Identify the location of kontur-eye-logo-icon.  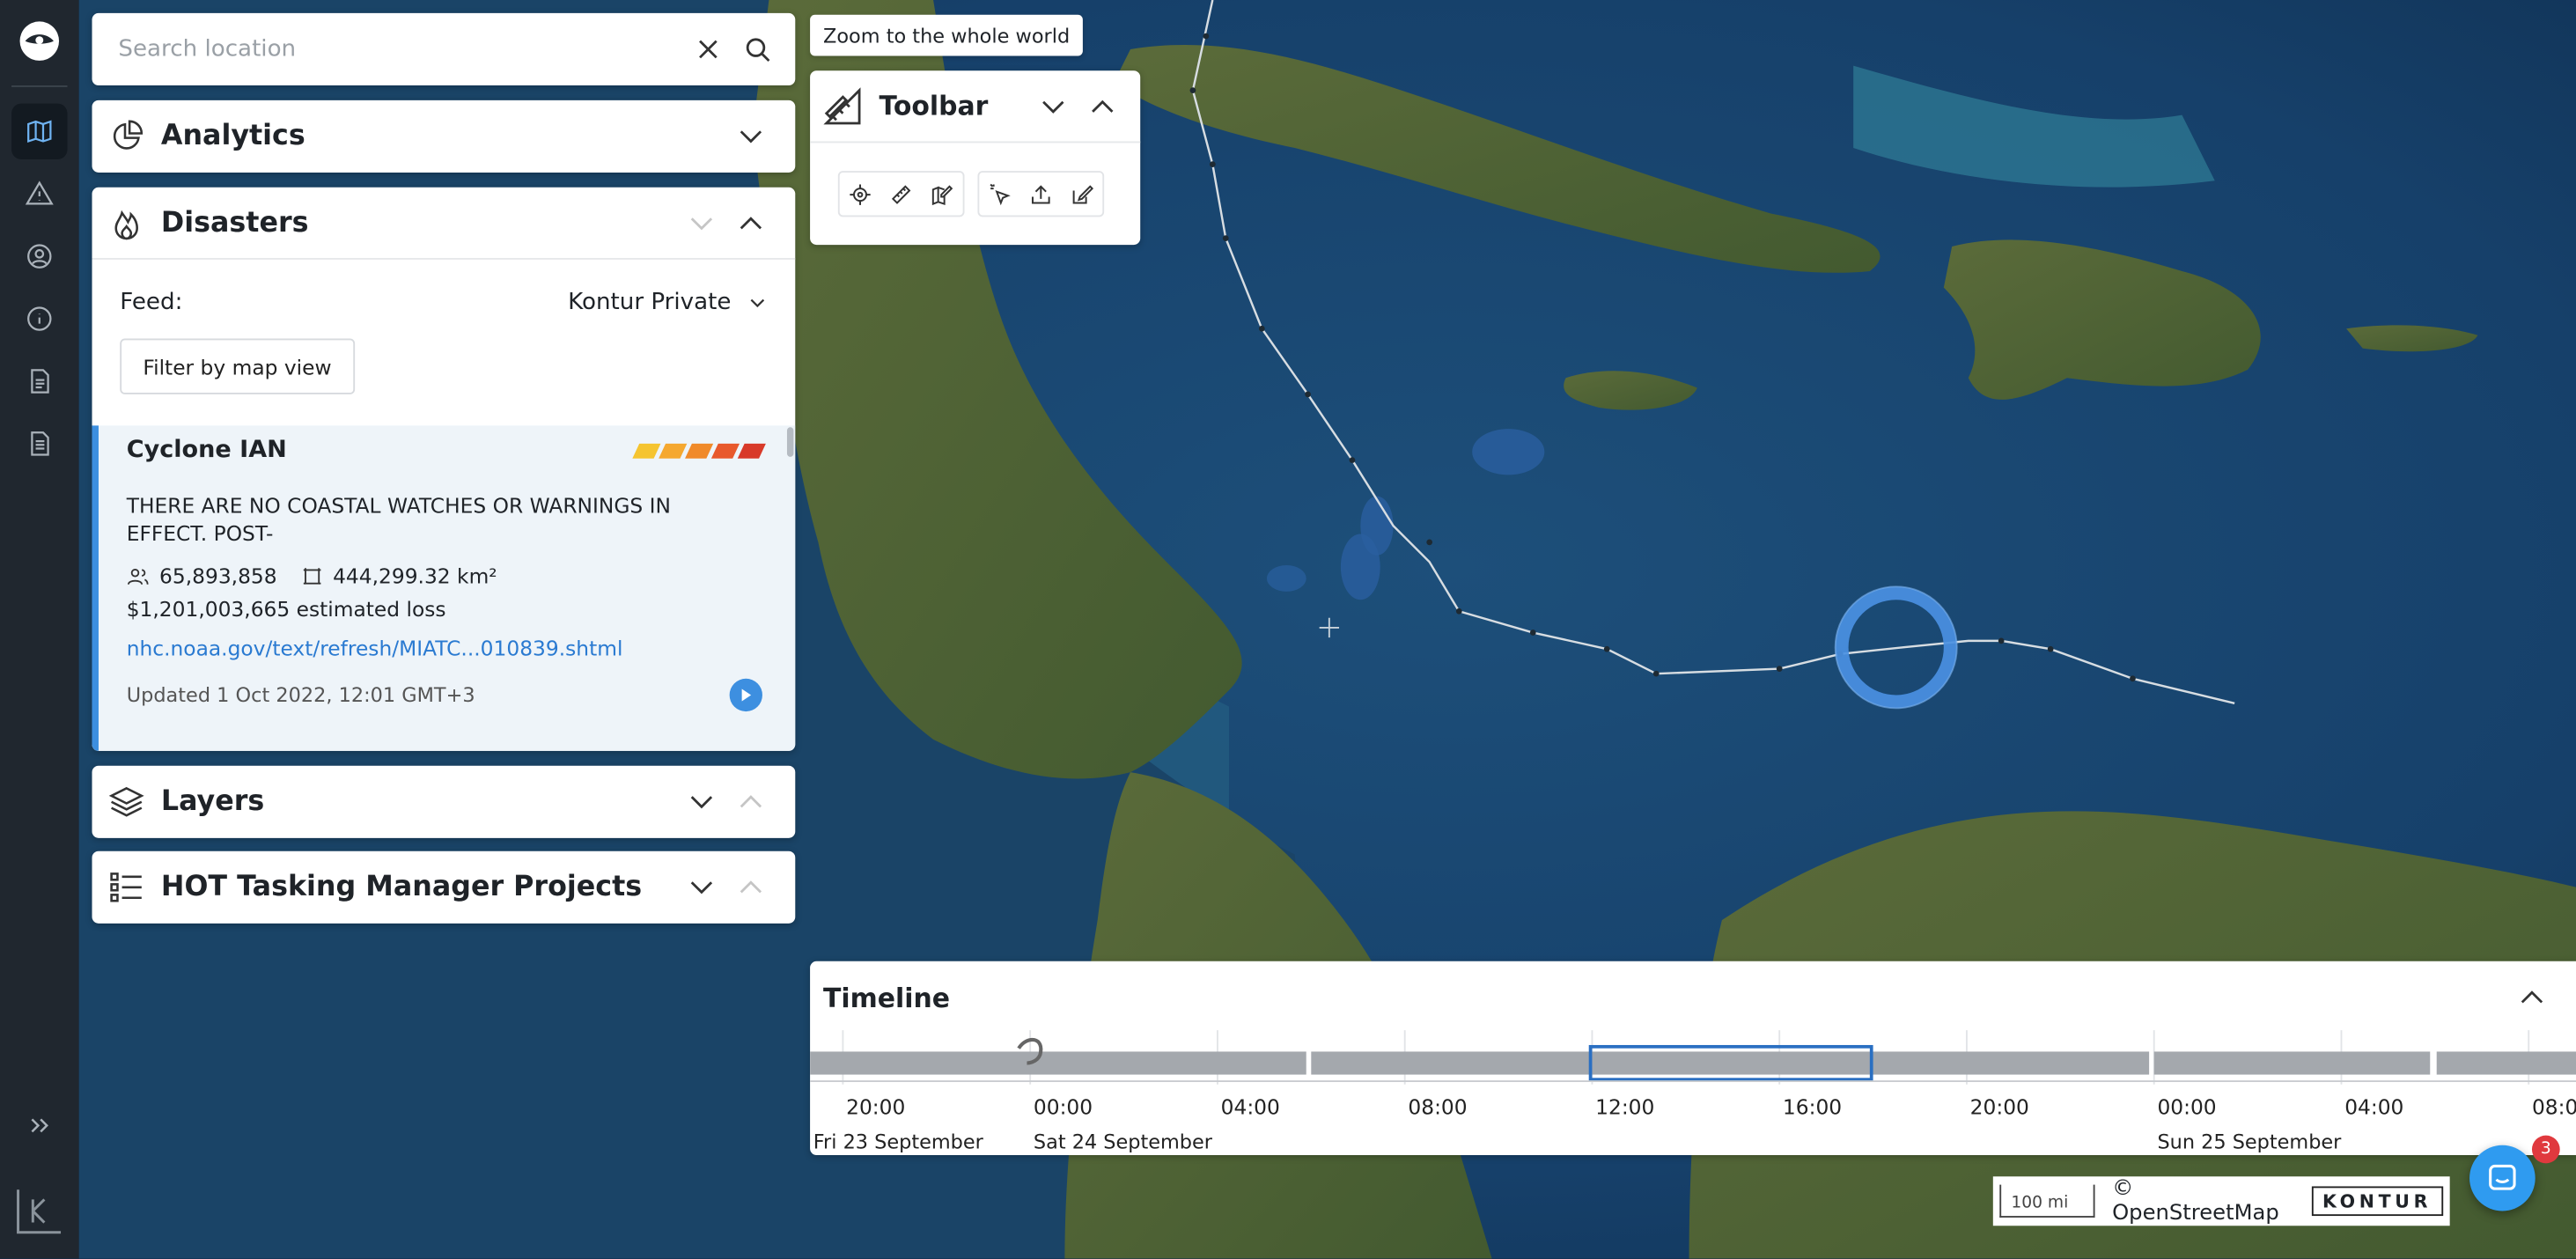
(40, 41).